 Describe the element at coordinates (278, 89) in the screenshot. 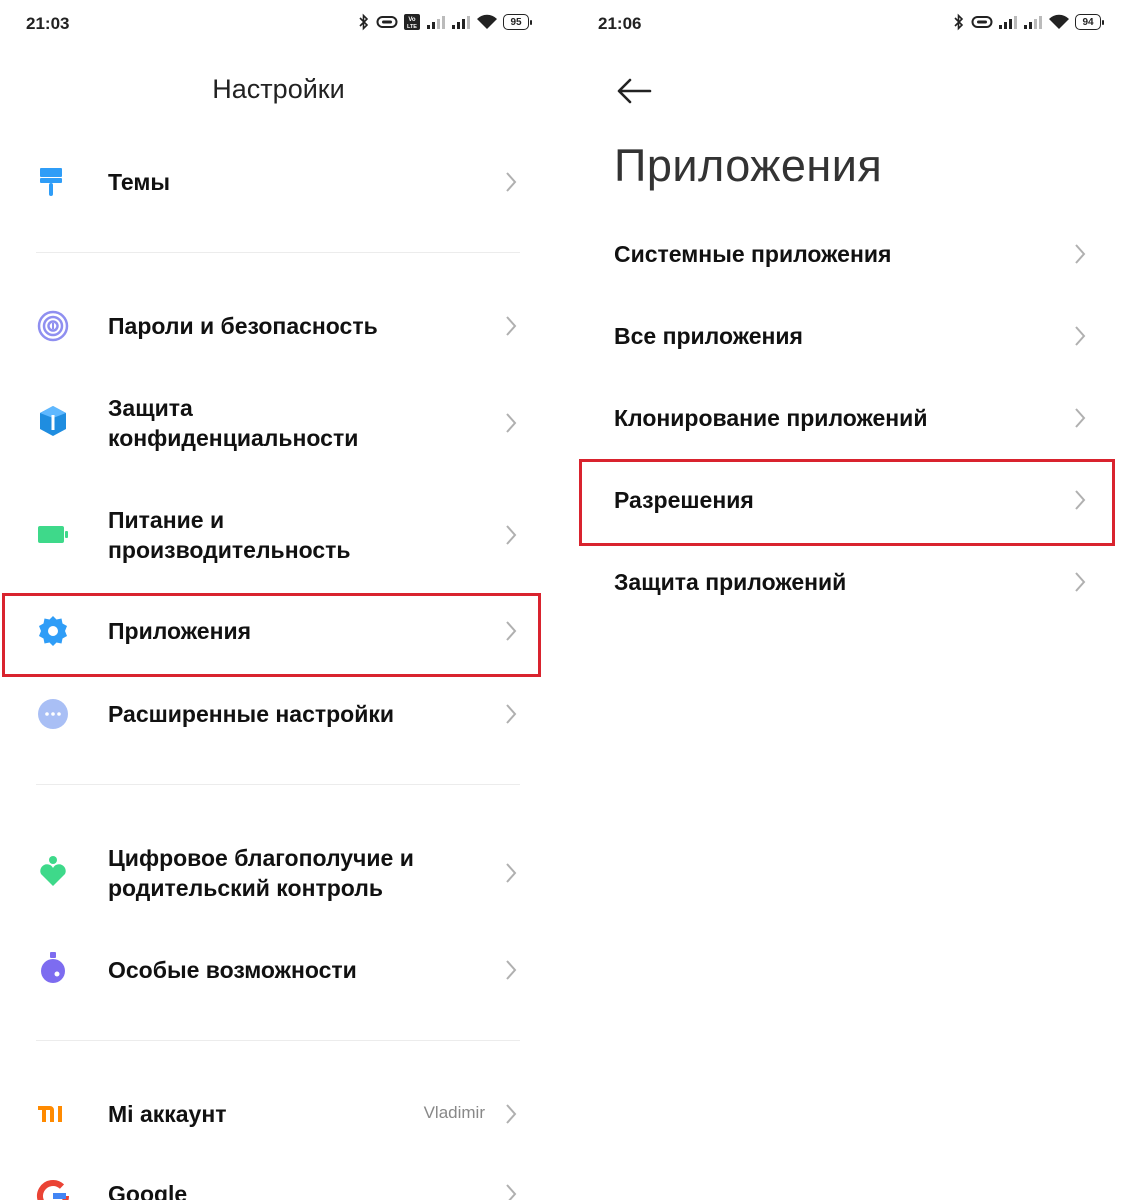

I see `page-title: Настройки` at that location.